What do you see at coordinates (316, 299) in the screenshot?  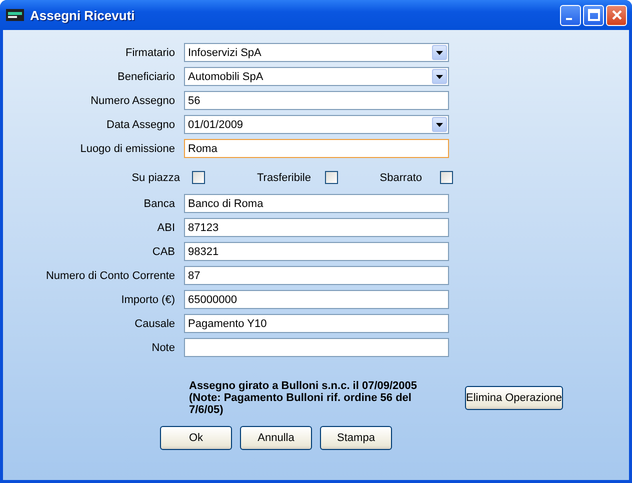 I see `input-field: 65000000` at bounding box center [316, 299].